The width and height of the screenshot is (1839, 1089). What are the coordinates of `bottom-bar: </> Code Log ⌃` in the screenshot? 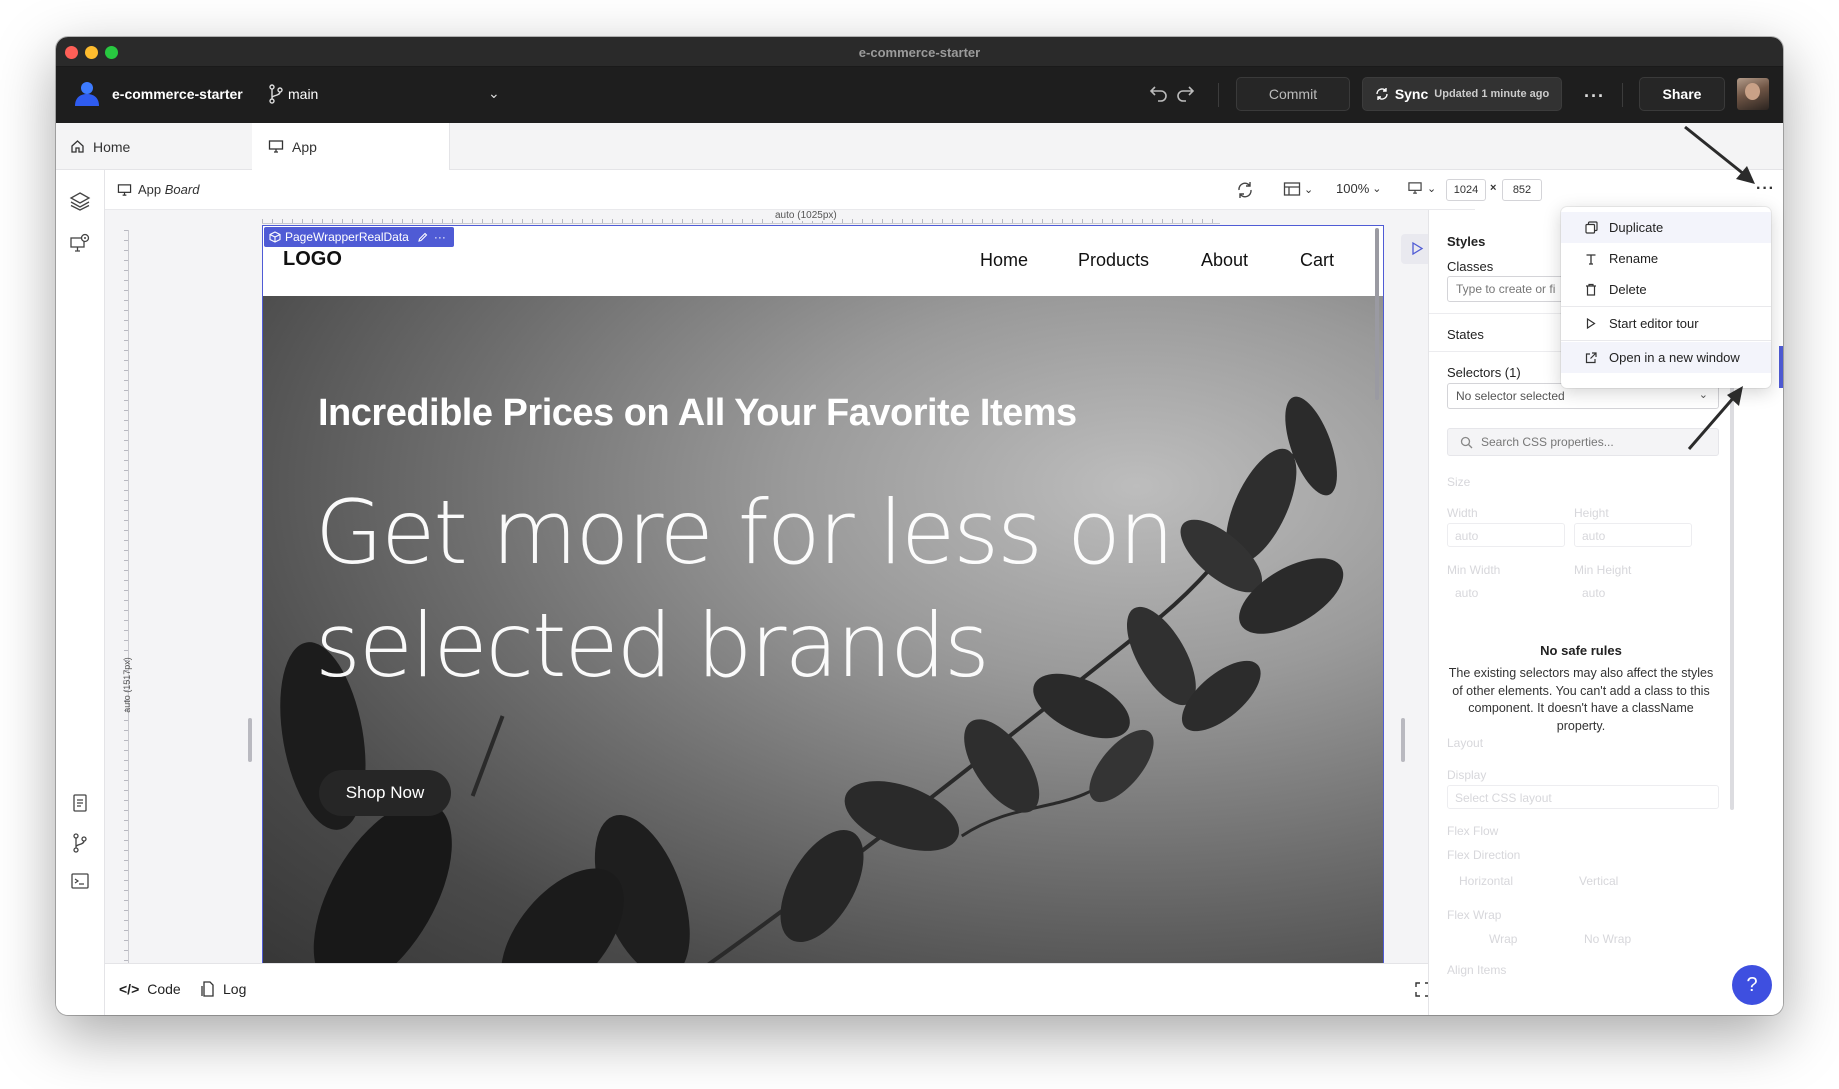 It's located at (790, 989).